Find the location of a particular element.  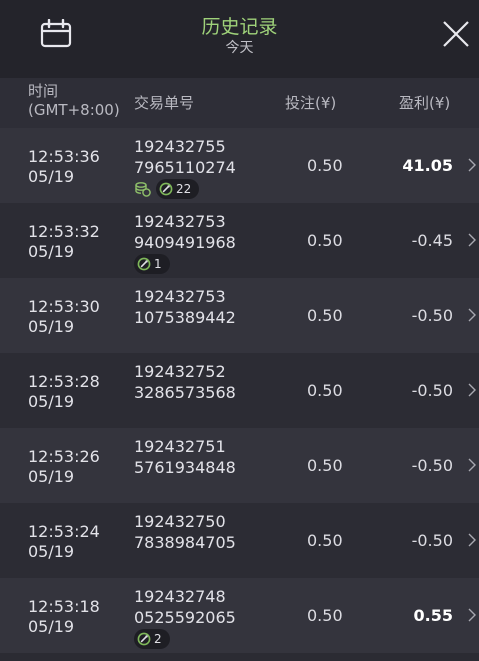

bet-column-header: 投注(¥) is located at coordinates (311, 103).